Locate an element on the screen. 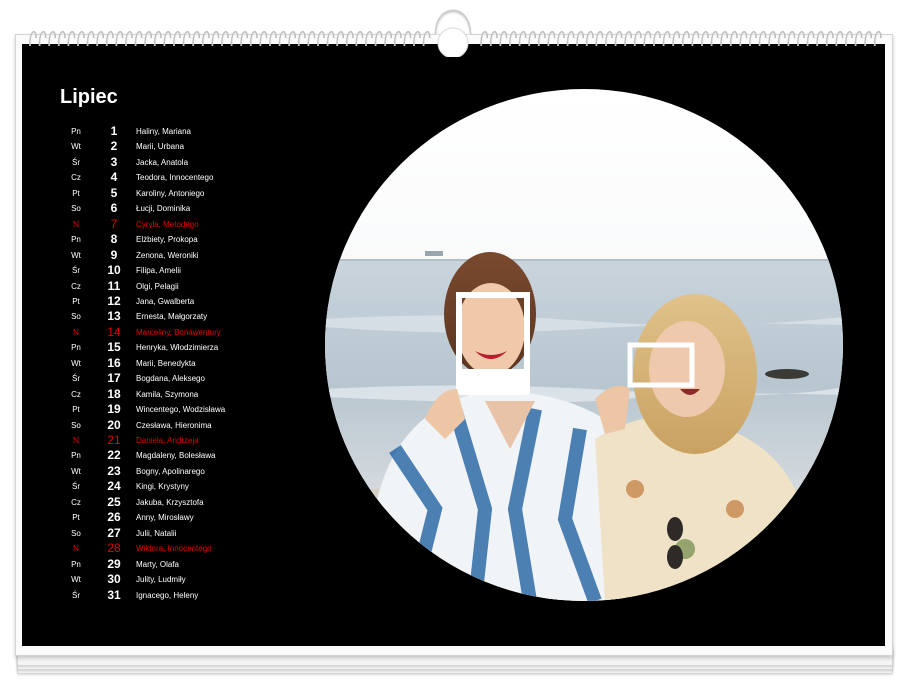  name-day: Daniela, Andrzeja is located at coordinates (167, 440).